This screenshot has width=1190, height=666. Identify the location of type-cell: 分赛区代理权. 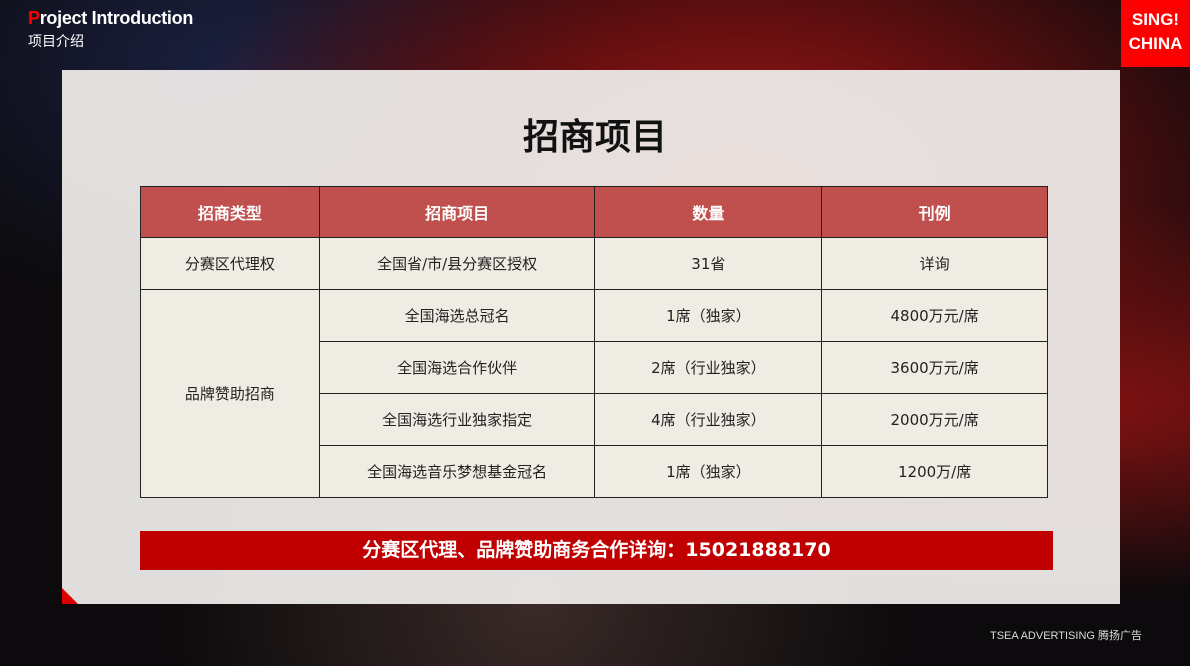
(230, 263).